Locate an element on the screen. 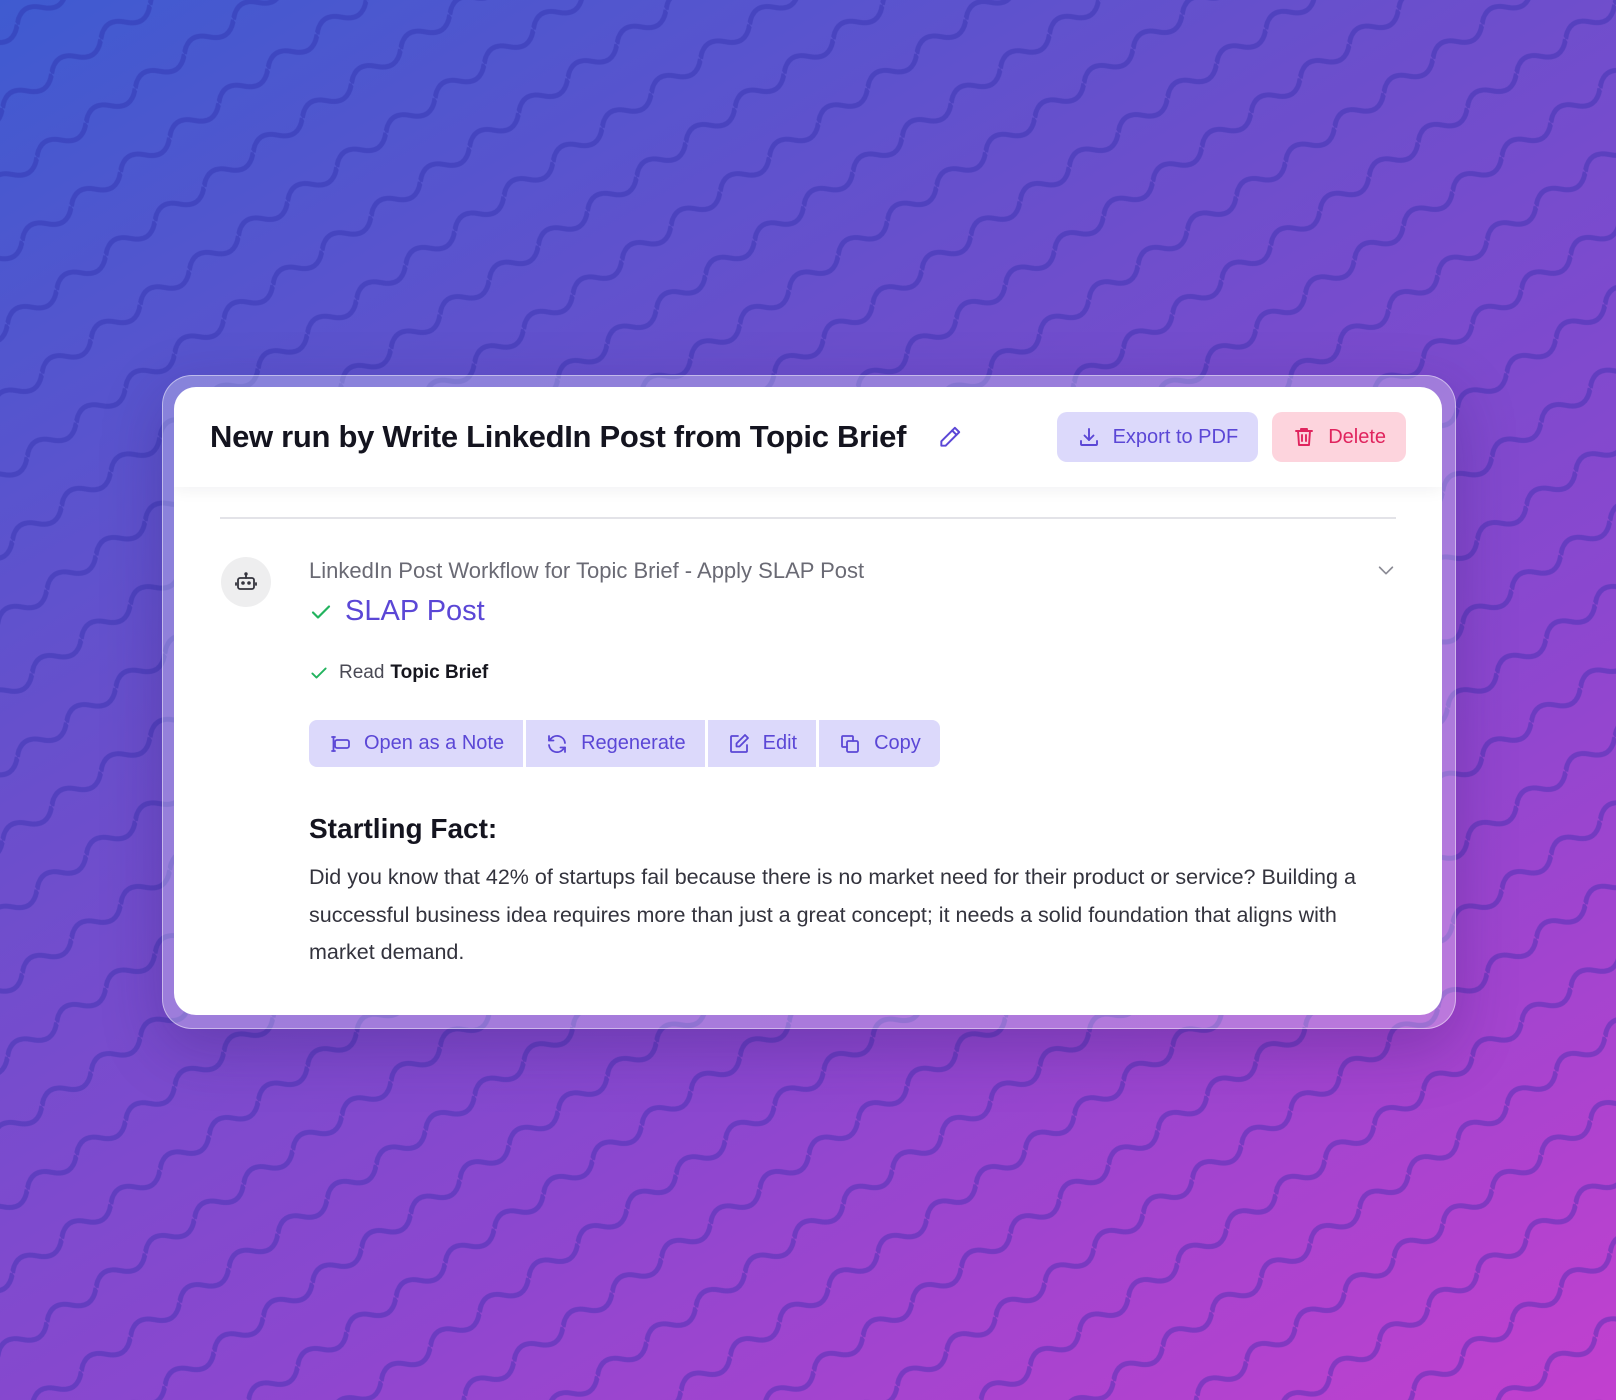  export-pdf-button: Export to PDF is located at coordinates (1157, 437).